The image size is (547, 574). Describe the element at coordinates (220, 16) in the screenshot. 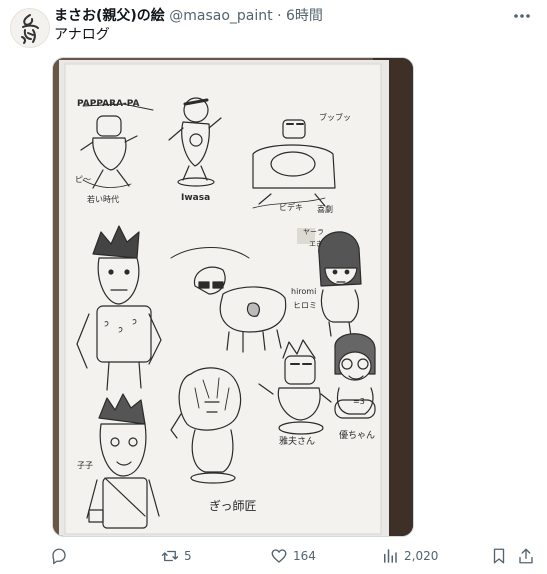

I see `user-handle: @masao_paint` at that location.